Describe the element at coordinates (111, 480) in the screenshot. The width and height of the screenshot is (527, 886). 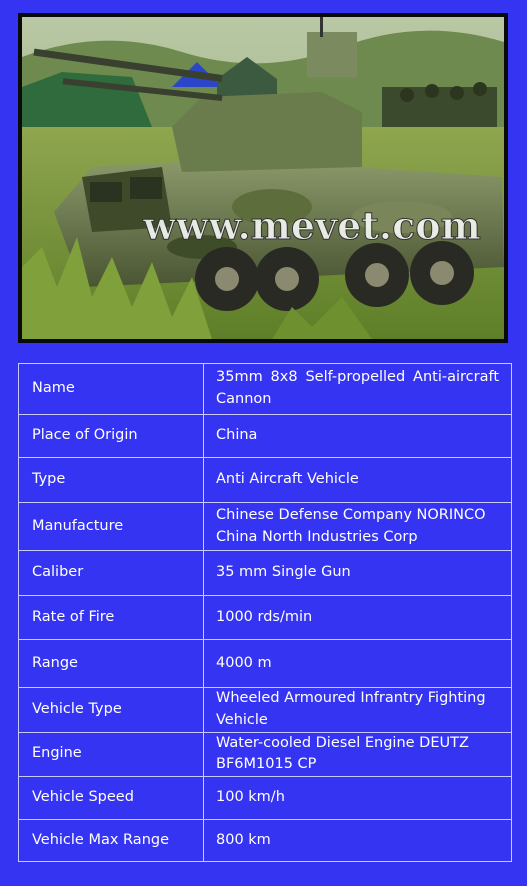
I see `spec-label: Type` at that location.